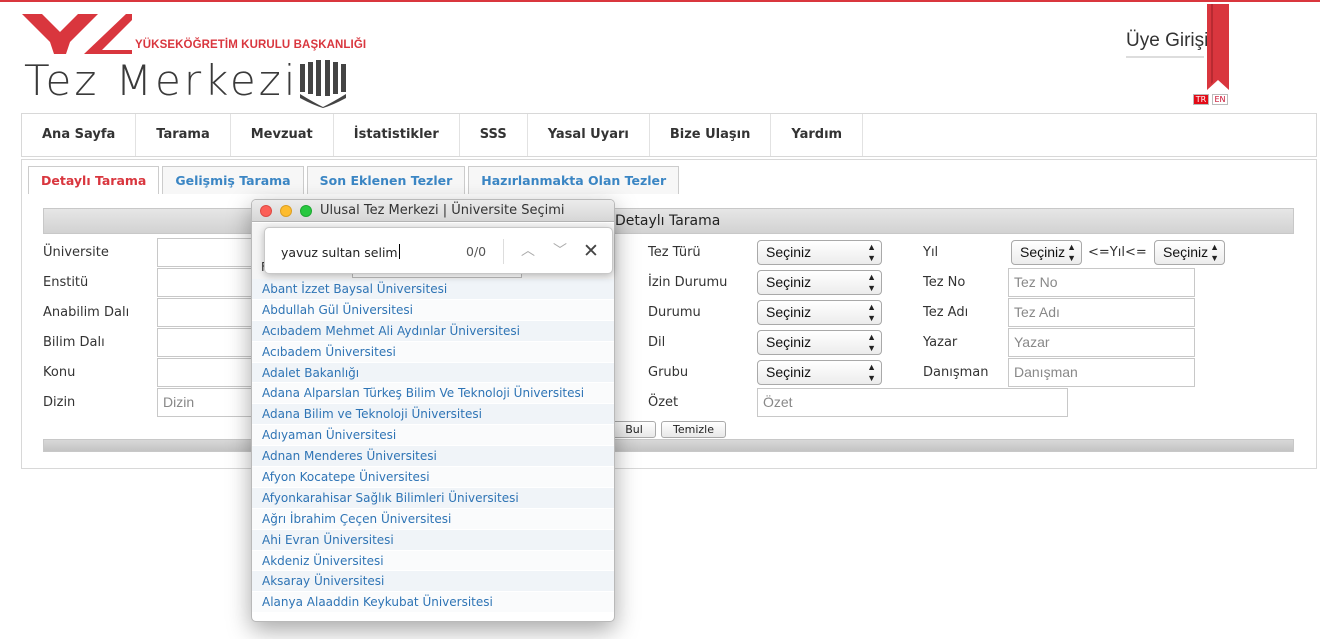  What do you see at coordinates (1101, 342) in the screenshot?
I see `author-field: Yazar` at bounding box center [1101, 342].